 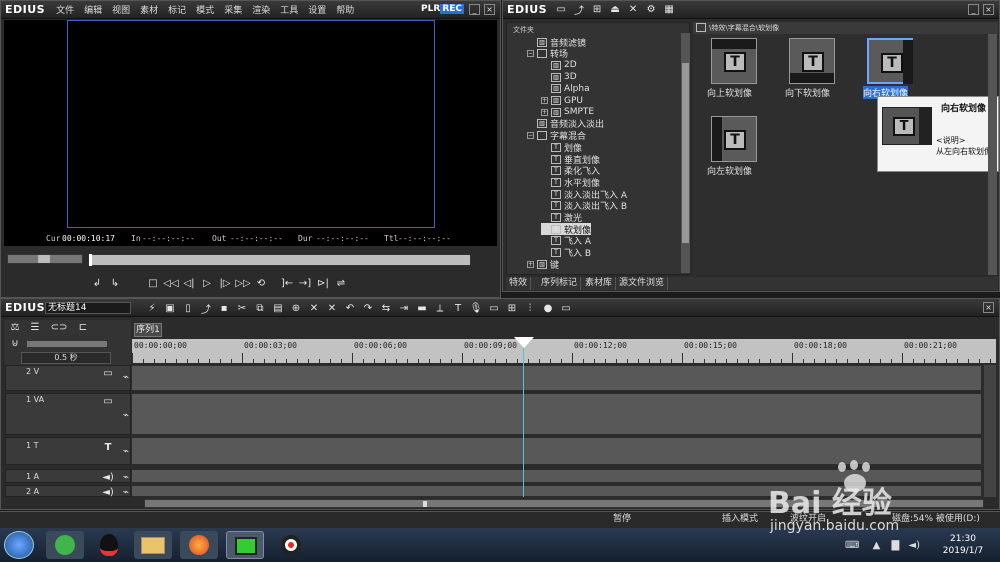 What do you see at coordinates (260, 308) in the screenshot?
I see `copy-icon: ⧉` at bounding box center [260, 308].